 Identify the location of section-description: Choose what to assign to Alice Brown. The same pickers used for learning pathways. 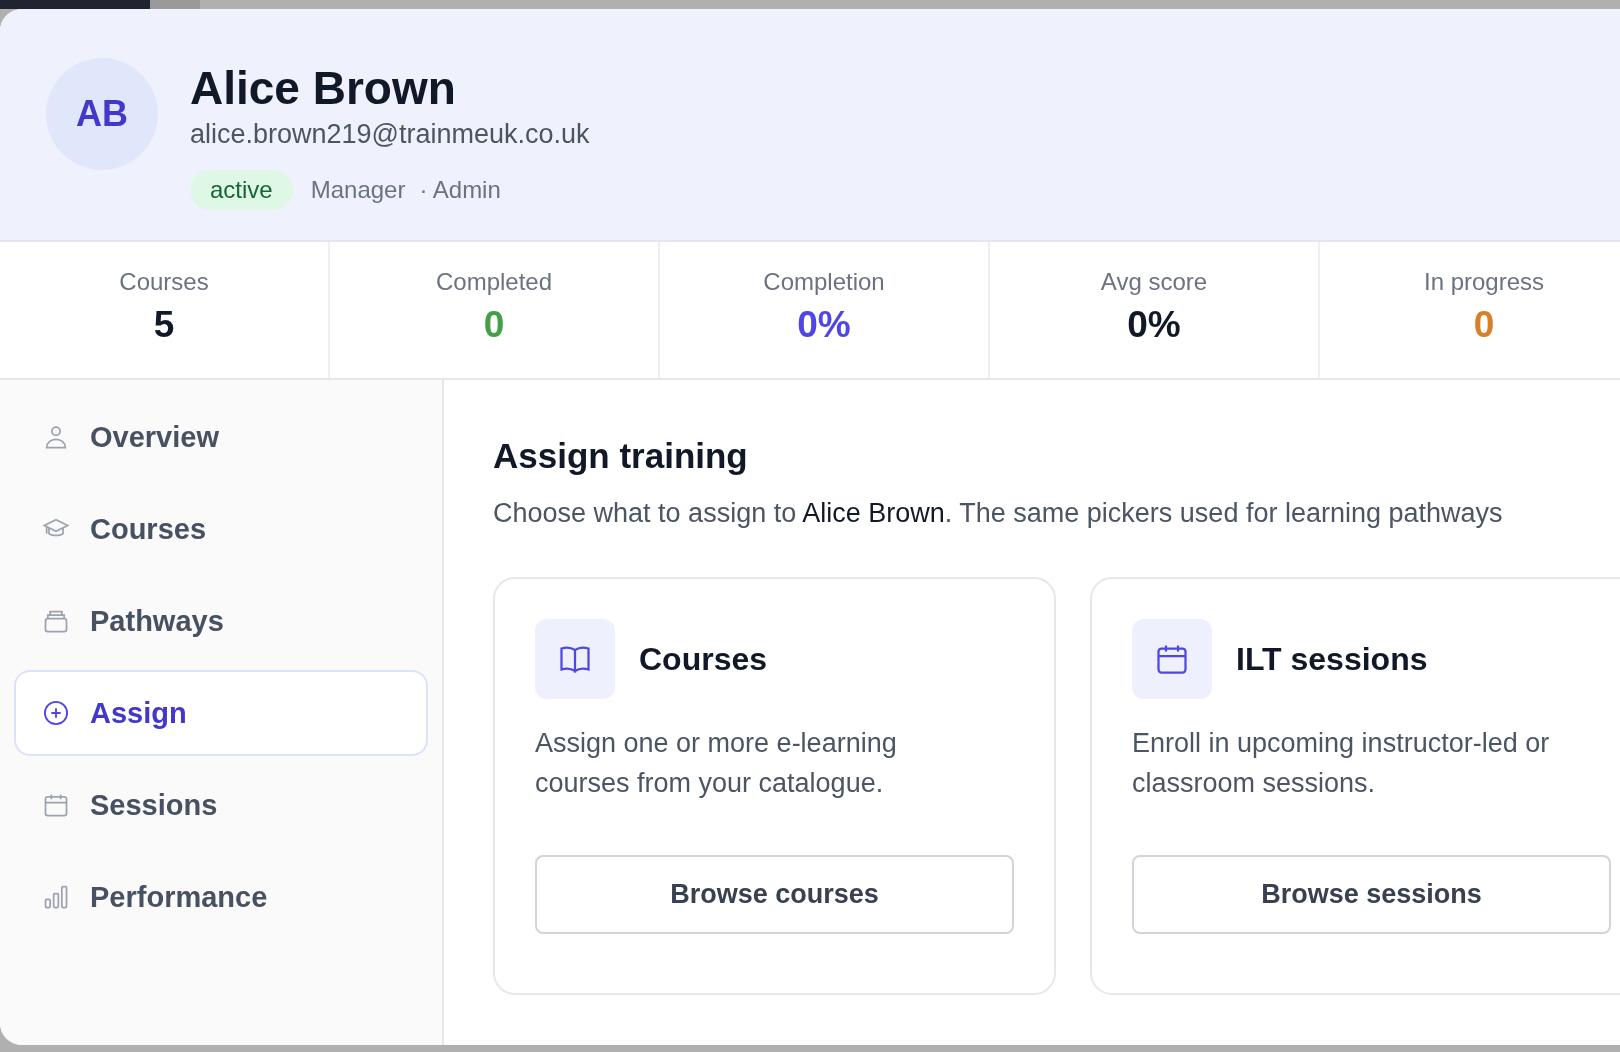
(998, 513).